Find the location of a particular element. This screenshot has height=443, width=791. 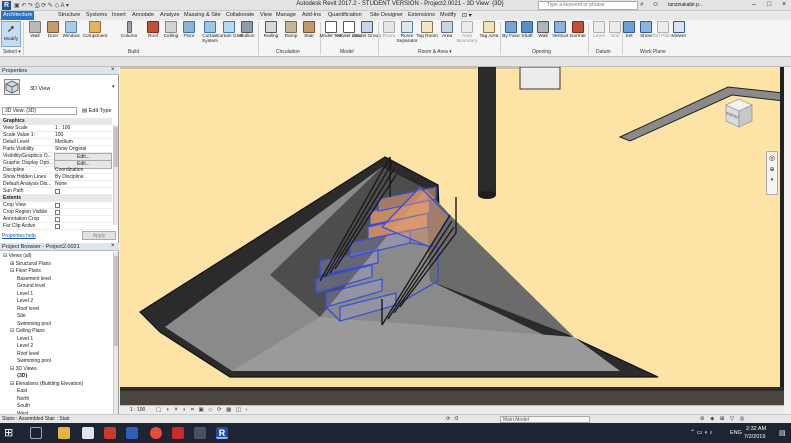

tree-item: Site is located at coordinates (21, 316).